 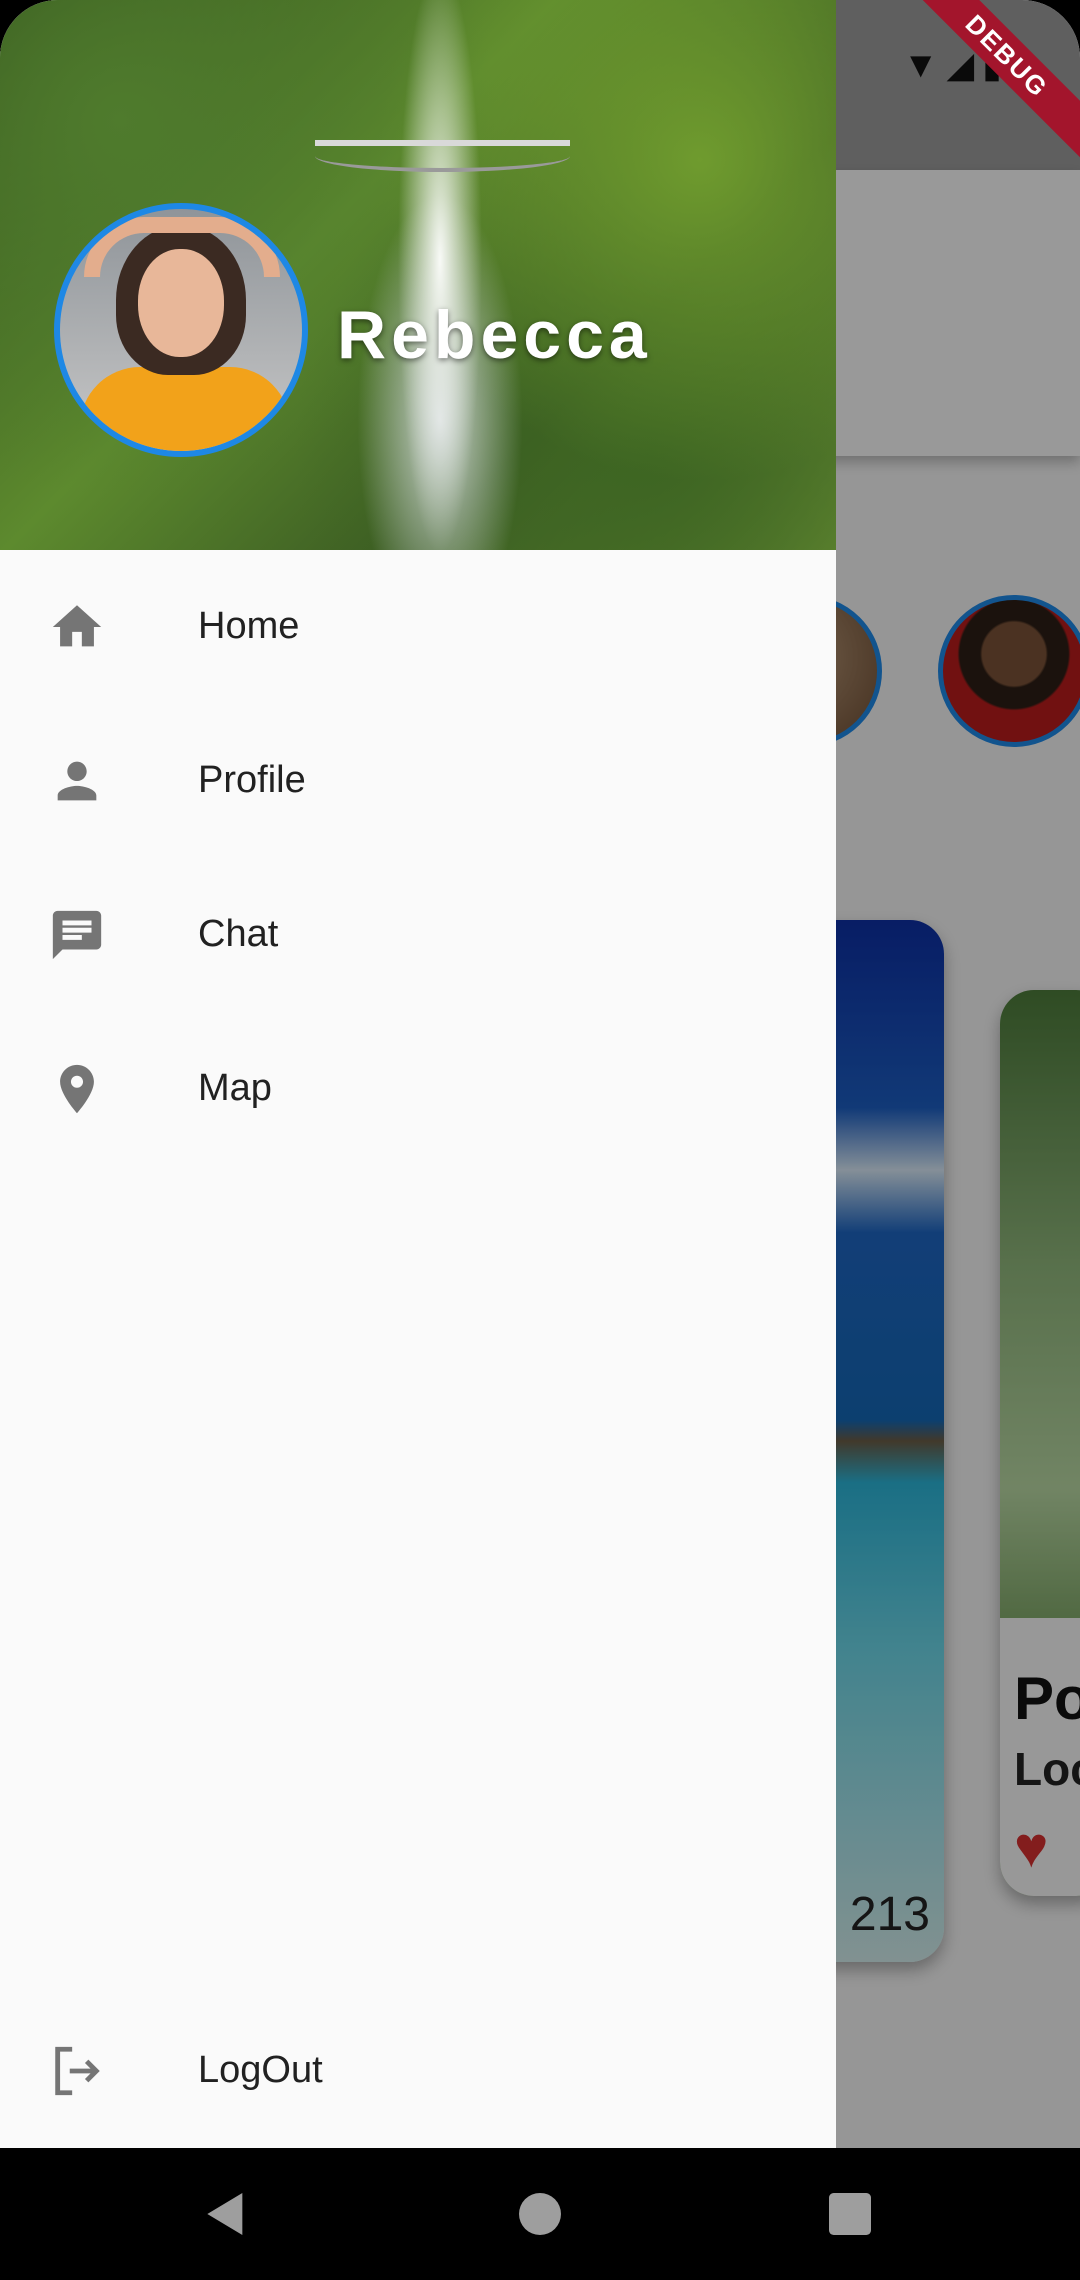 I want to click on avatar-shirt, so click(x=185, y=409).